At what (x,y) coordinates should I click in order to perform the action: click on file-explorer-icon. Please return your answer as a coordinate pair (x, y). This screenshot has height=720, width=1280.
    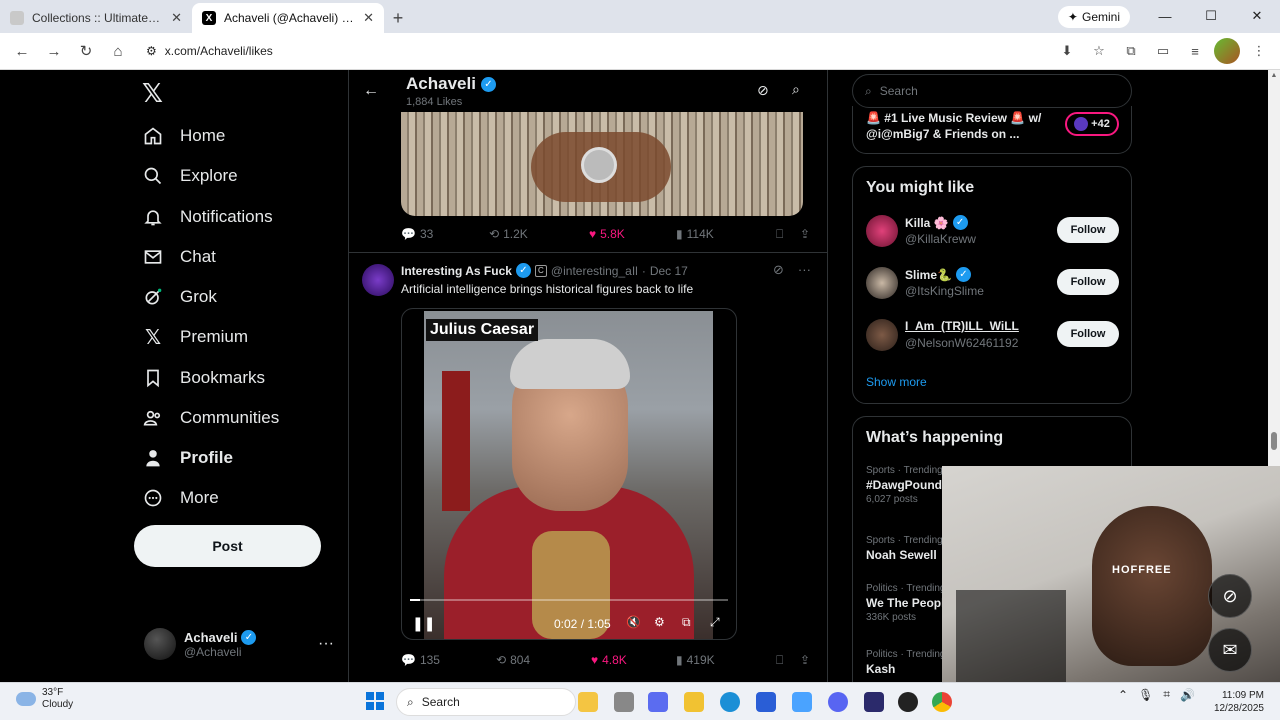
    Looking at the image, I should click on (694, 702).